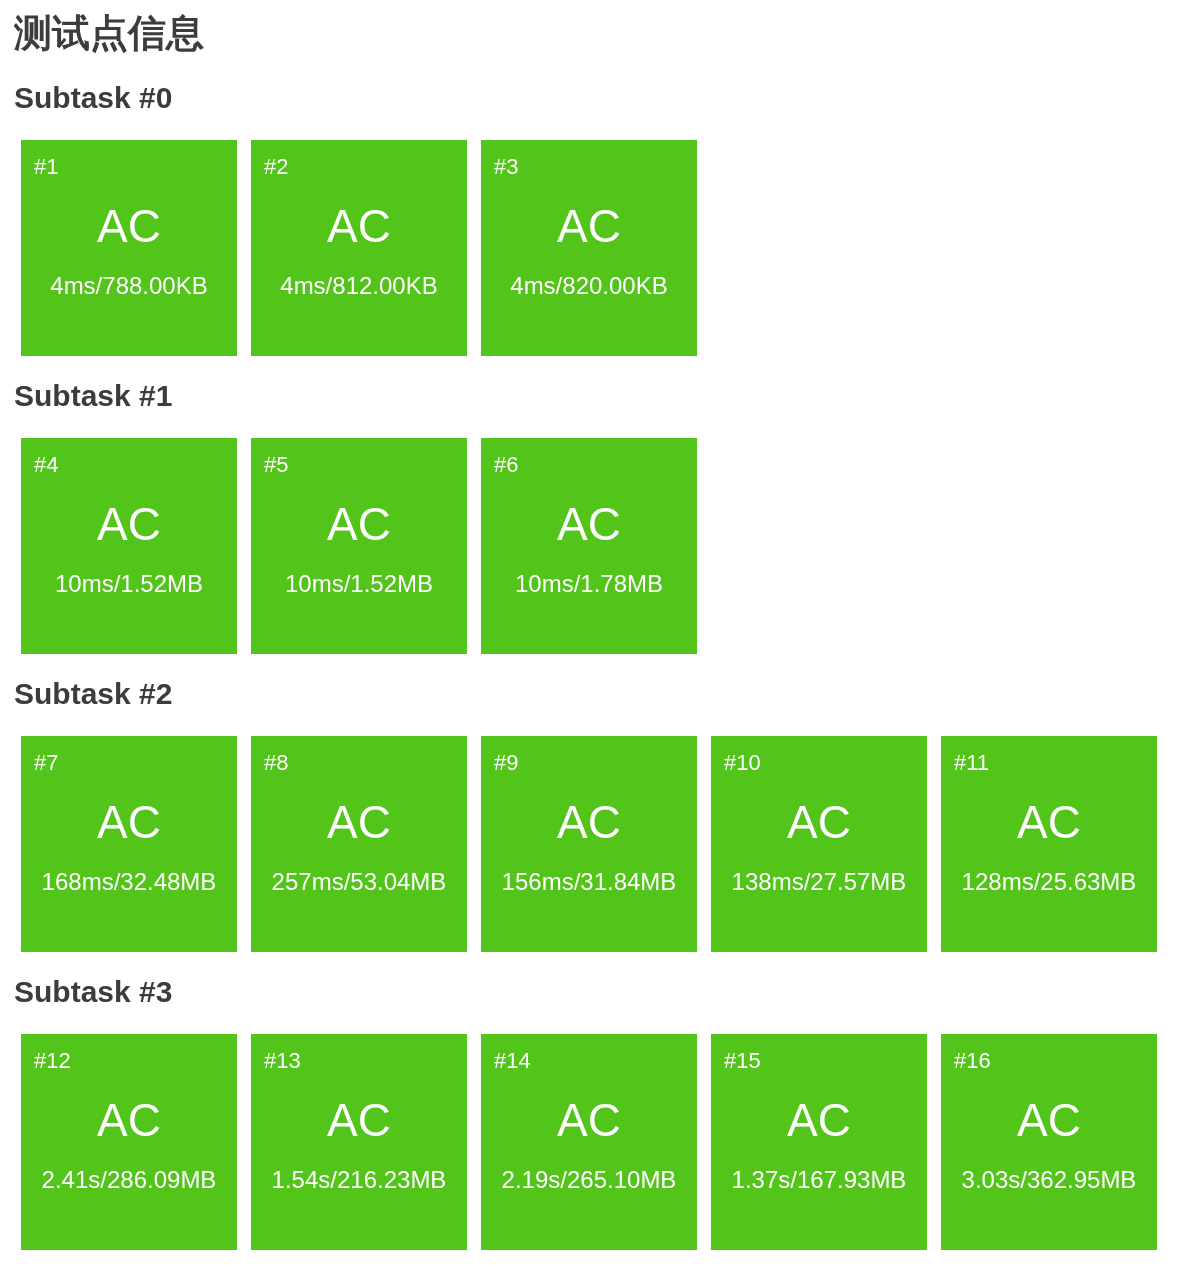 The width and height of the screenshot is (1195, 1269). Describe the element at coordinates (129, 286) in the screenshot. I see `time-memory-text: 4ms/788.00KB` at that location.